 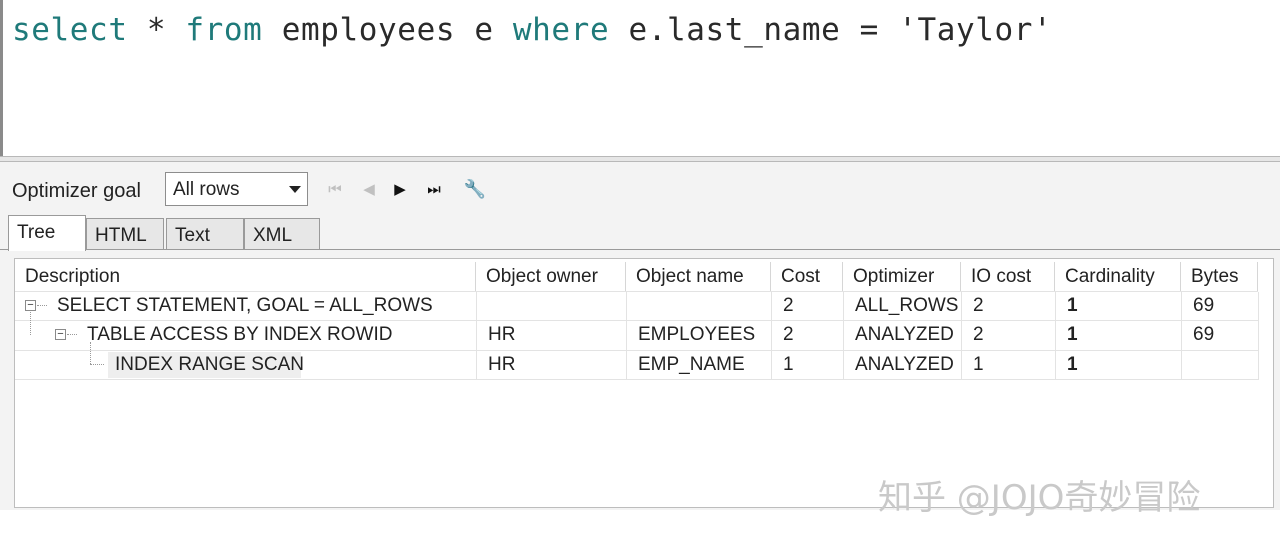 What do you see at coordinates (240, 334) in the screenshot?
I see `cell-description: TABLE ACCESS BY INDEX ROWID` at bounding box center [240, 334].